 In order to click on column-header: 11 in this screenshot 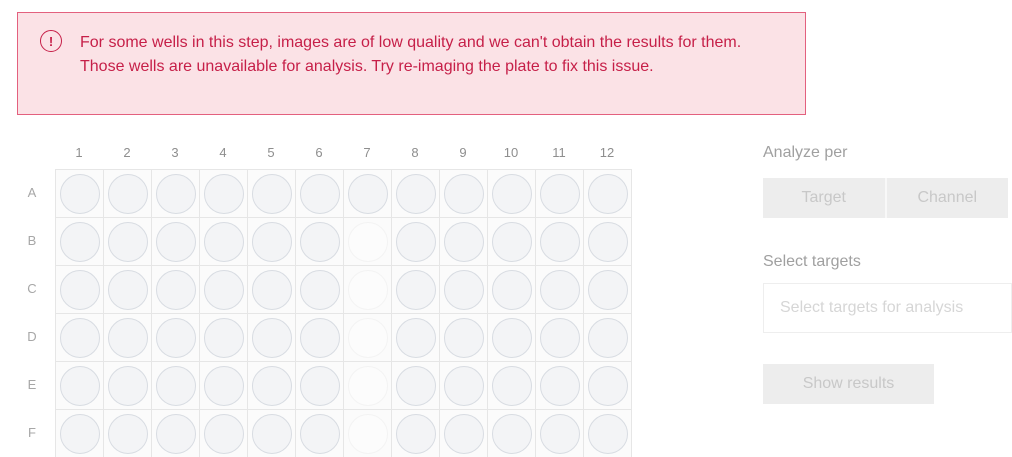, I will do `click(559, 152)`.